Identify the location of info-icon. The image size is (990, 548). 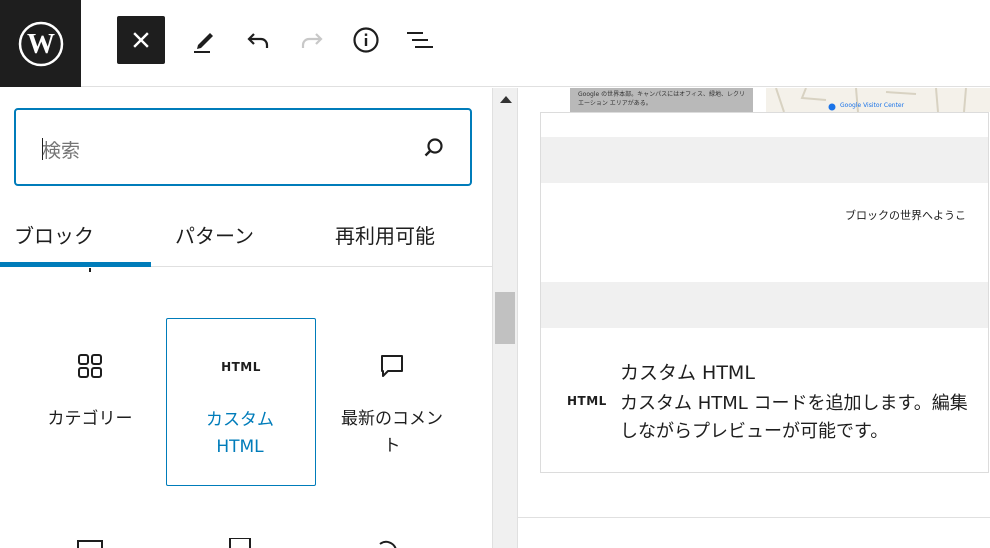
(366, 40).